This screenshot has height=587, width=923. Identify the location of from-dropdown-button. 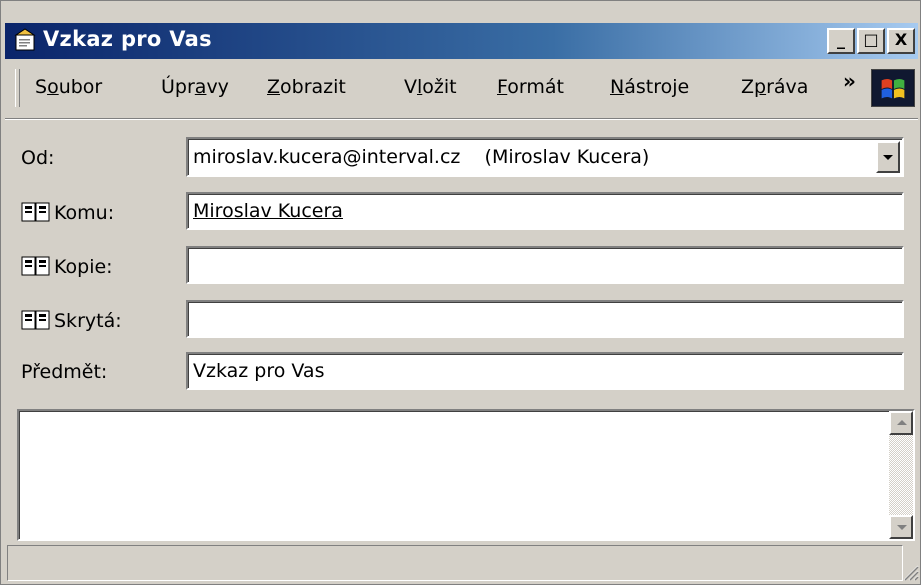
(888, 157).